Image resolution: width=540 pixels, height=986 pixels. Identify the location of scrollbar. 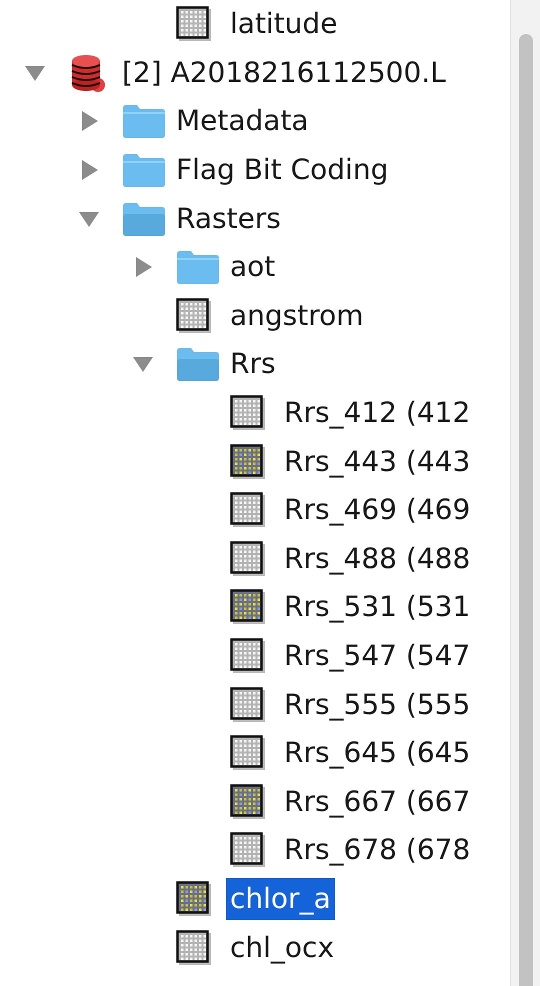
(525, 493).